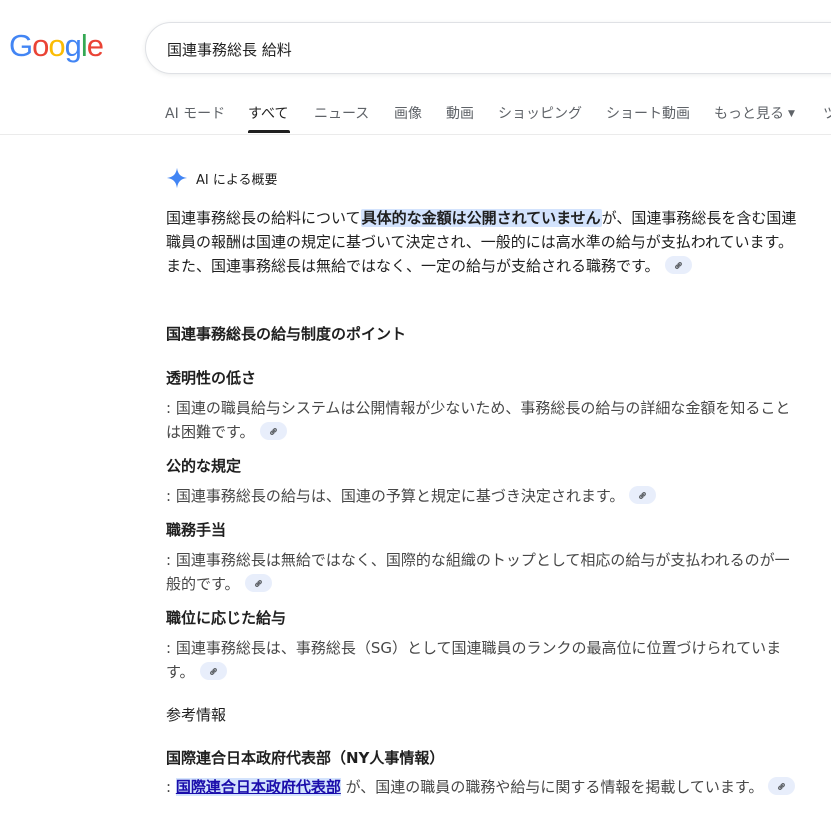  What do you see at coordinates (196, 715) in the screenshot?
I see `reference-label: 参考情報` at bounding box center [196, 715].